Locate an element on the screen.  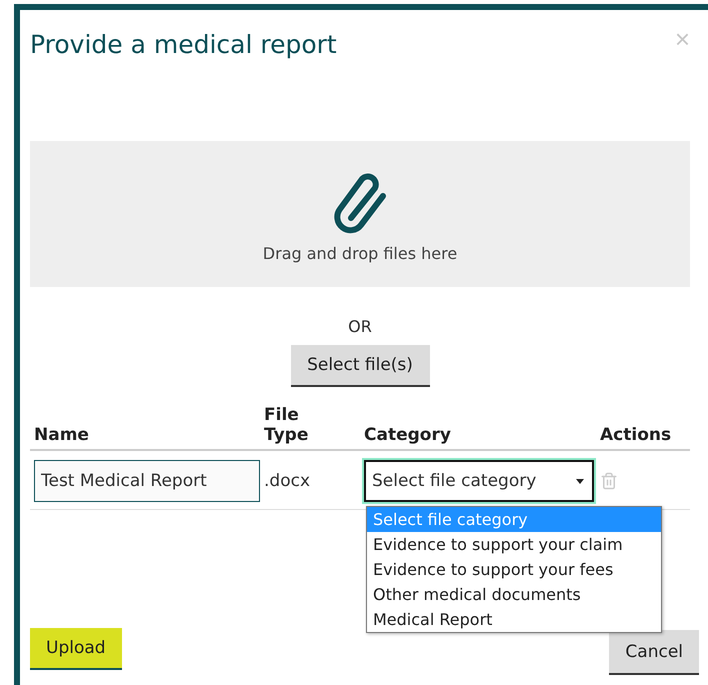
dialog-title: Provide a medical report is located at coordinates (183, 44).